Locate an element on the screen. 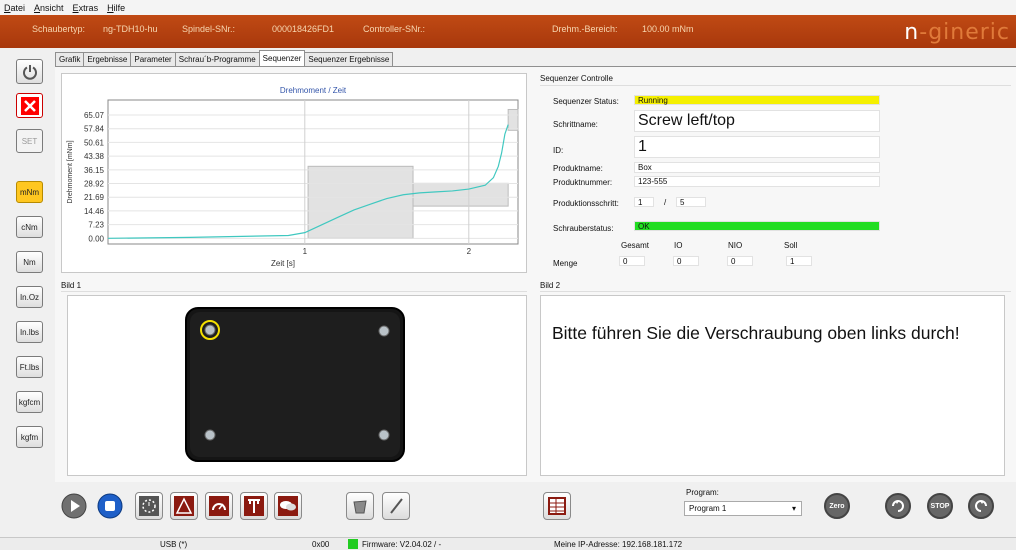 This screenshot has width=1016, height=550. close-icon is located at coordinates (29, 105).